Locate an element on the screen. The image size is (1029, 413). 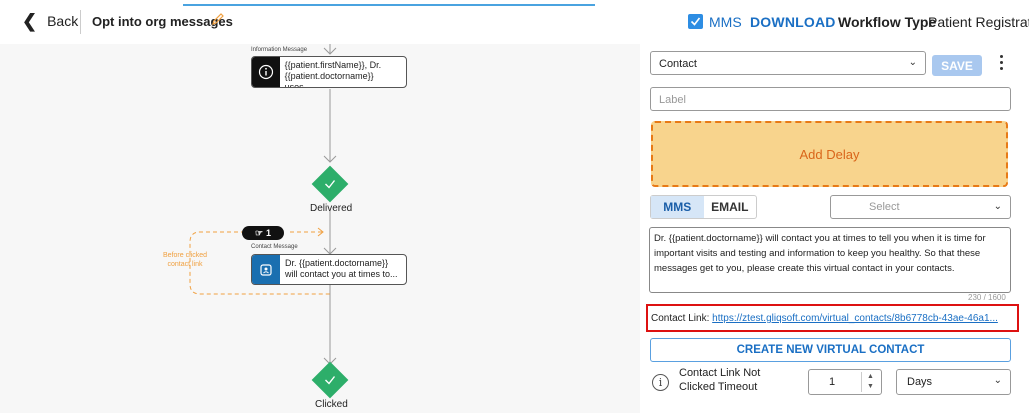
channel-tabs: MMS EMAIL is located at coordinates (703, 207).